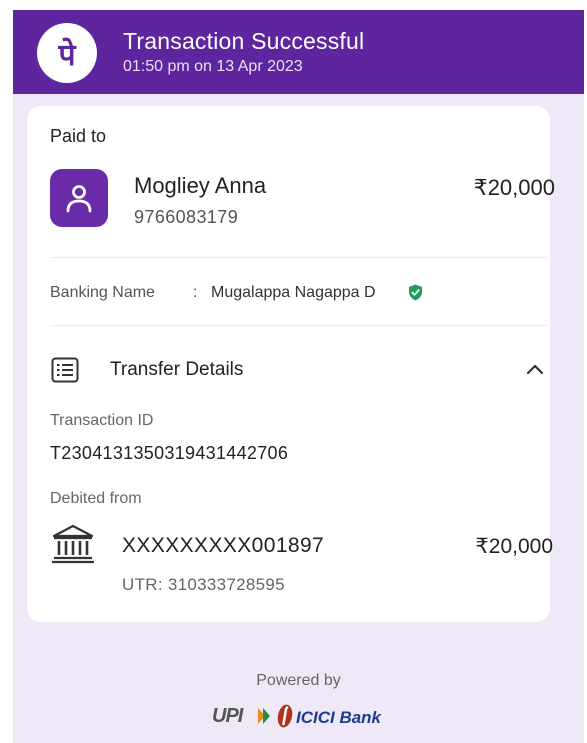 The height and width of the screenshot is (743, 587). I want to click on transfer-details-title: Transfer Details, so click(176, 370).